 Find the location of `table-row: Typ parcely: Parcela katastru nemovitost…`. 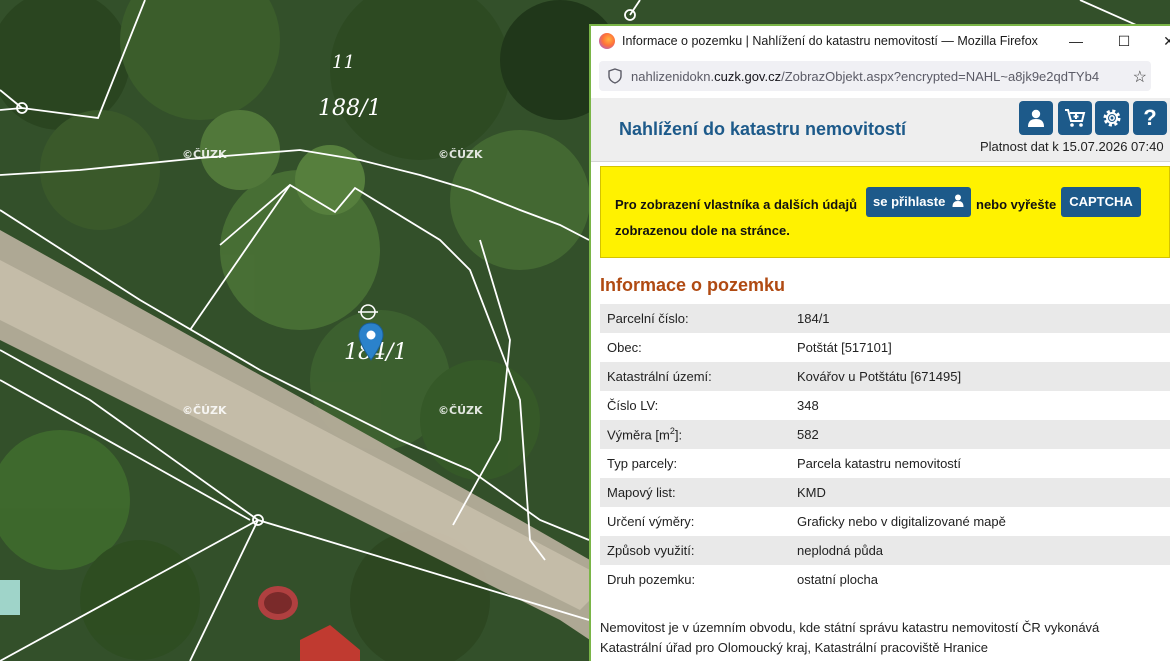

table-row: Typ parcely: Parcela katastru nemovitost… is located at coordinates (885, 463).